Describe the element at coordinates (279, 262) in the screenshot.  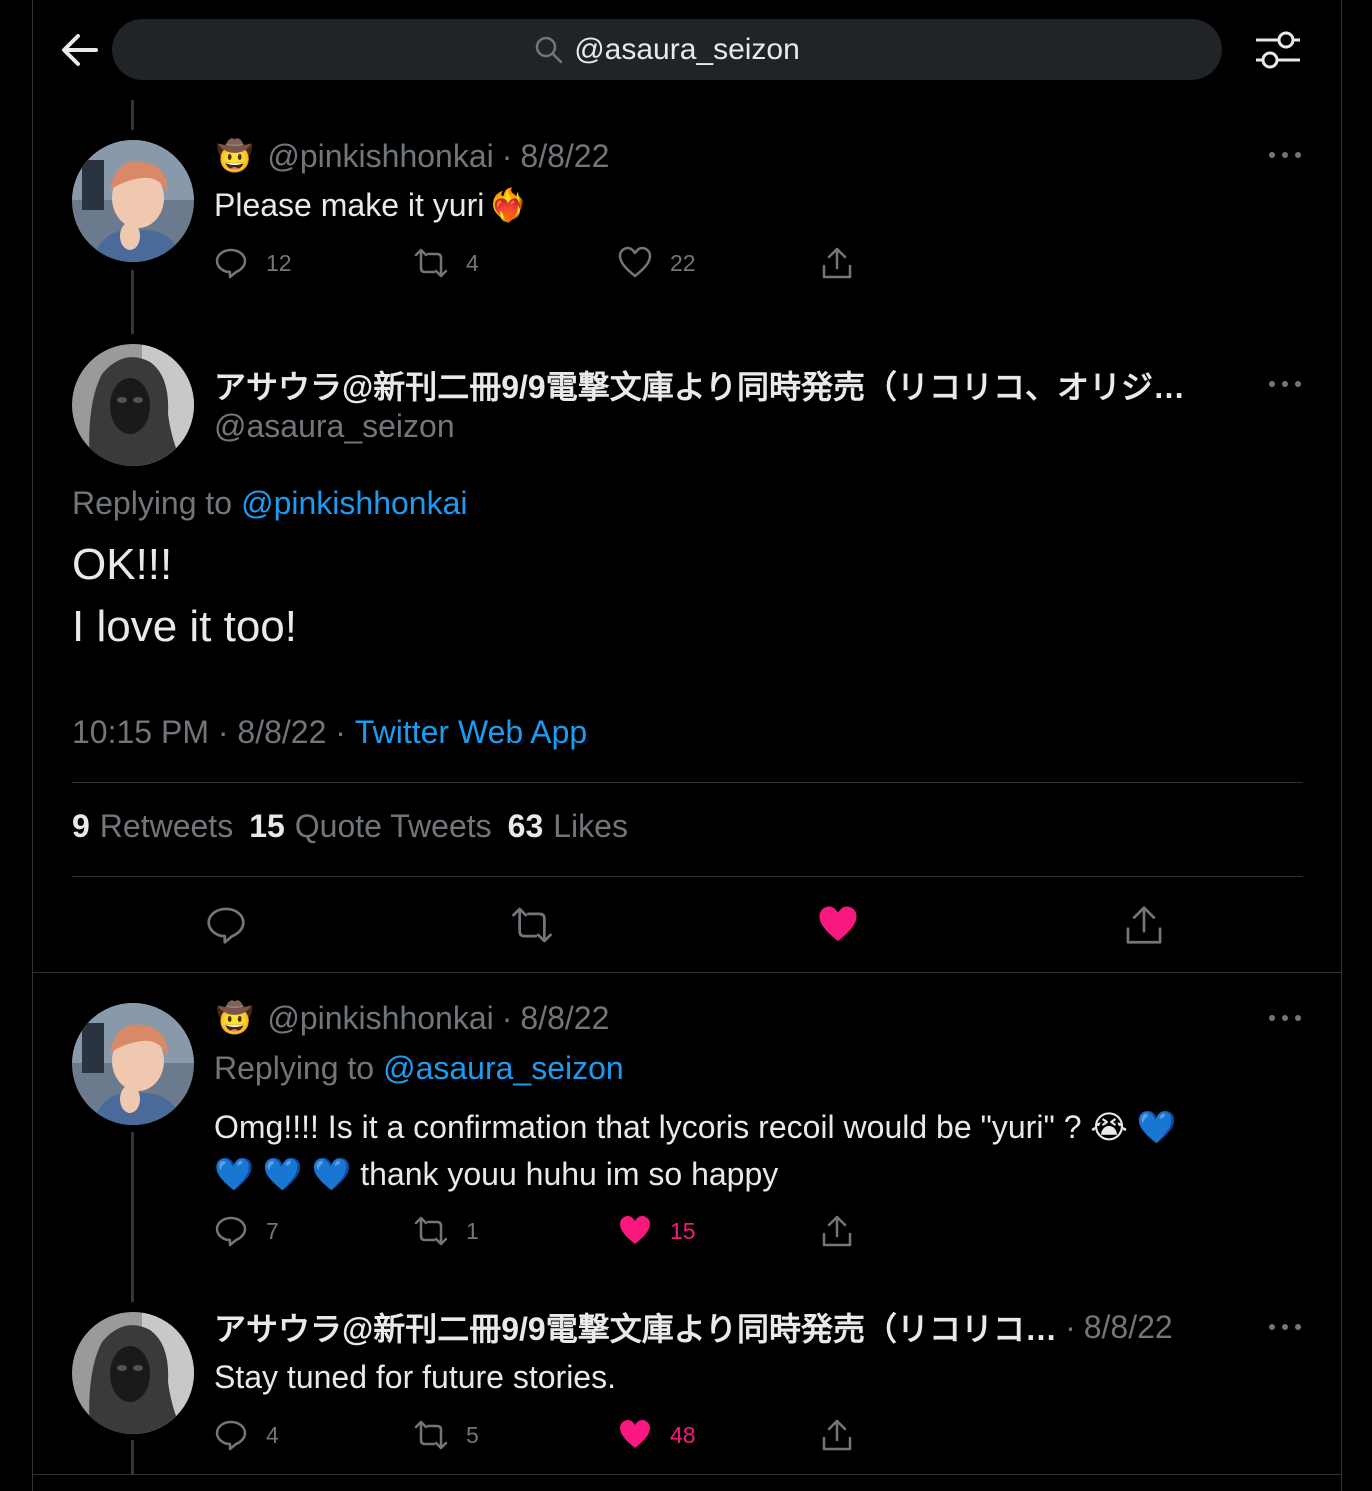
I see `reply-count: 12` at that location.